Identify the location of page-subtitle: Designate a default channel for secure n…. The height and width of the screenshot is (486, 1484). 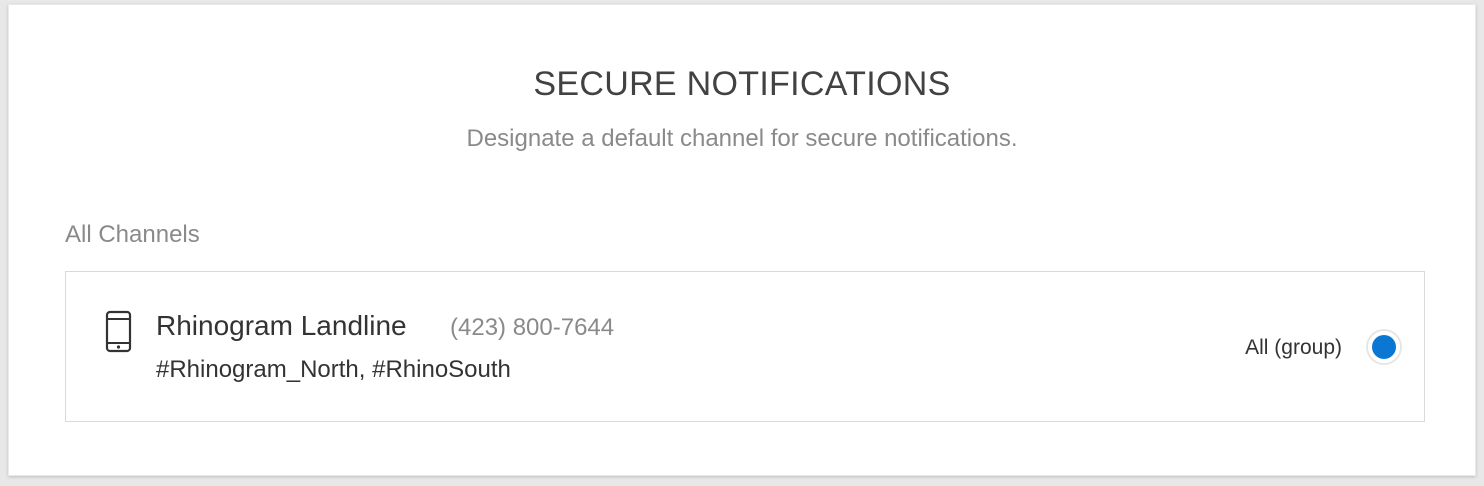
(742, 138).